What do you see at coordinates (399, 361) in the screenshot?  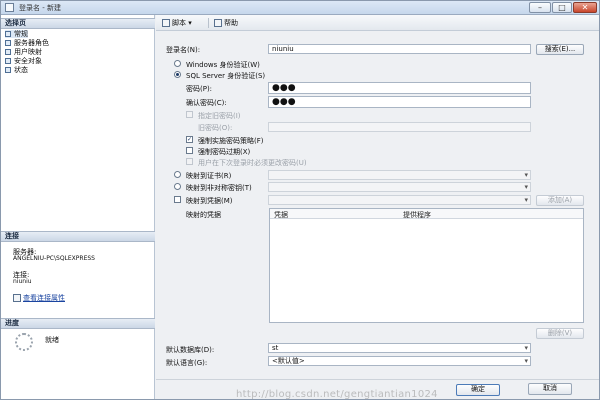 I see `default-language-select: <默认值>` at bounding box center [399, 361].